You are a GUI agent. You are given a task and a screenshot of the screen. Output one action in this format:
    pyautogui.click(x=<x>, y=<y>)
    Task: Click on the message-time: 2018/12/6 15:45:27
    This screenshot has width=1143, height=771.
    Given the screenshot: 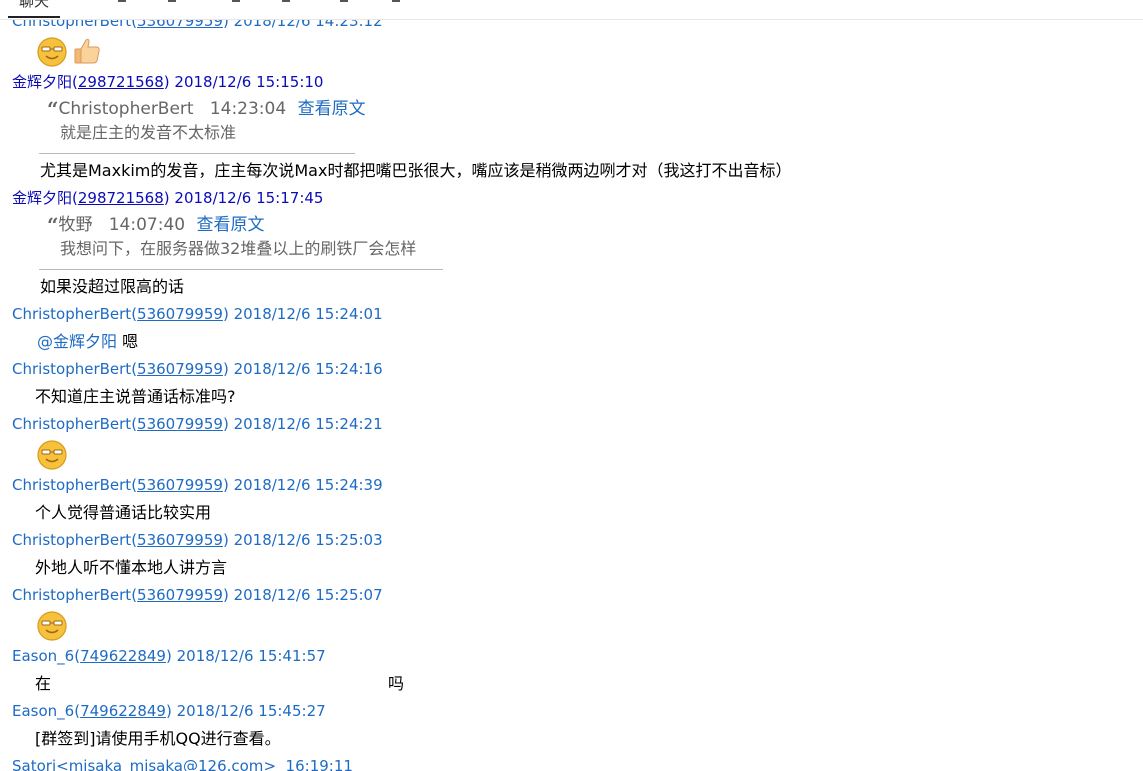 What is the action you would take?
    pyautogui.click(x=251, y=711)
    